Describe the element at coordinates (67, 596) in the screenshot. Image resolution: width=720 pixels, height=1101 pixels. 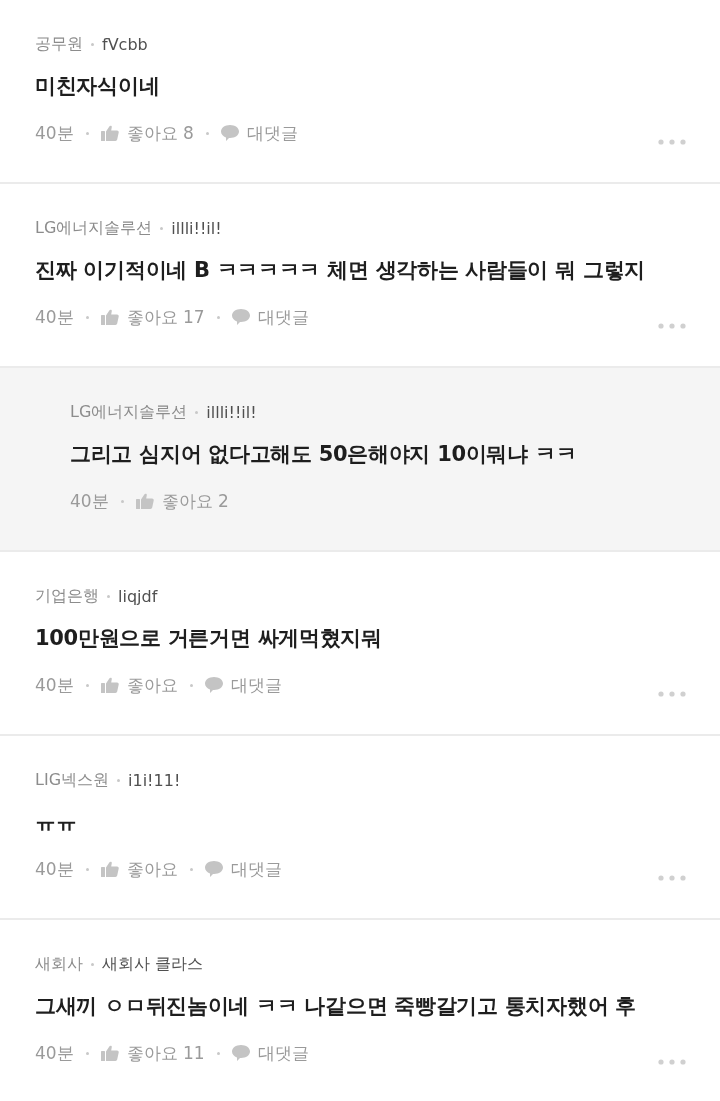
I see `company-name: 기업은행` at that location.